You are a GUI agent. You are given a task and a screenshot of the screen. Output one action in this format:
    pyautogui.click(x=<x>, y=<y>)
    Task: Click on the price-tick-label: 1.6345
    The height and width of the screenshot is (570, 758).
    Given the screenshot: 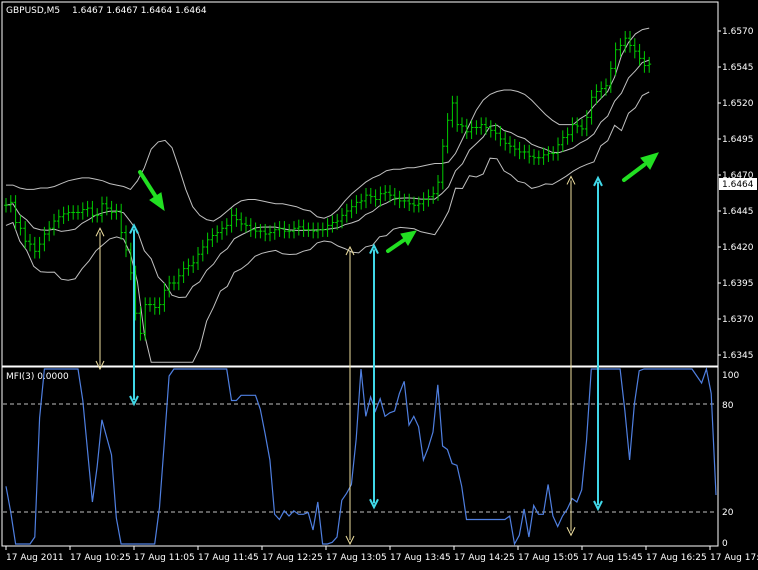 What is the action you would take?
    pyautogui.click(x=738, y=356)
    